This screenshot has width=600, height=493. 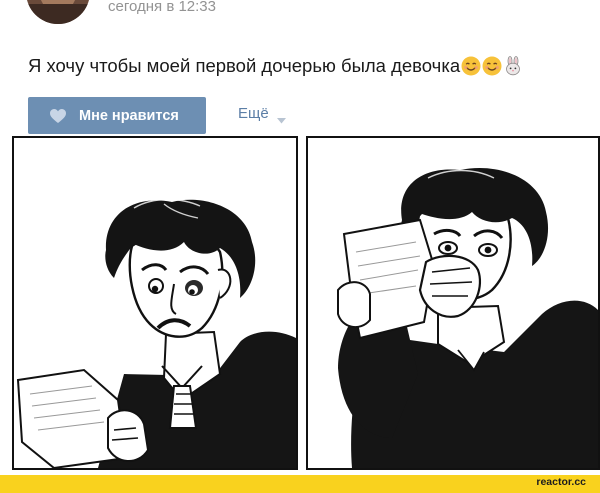 I want to click on more-dropdown-label: Ещё, so click(x=253, y=113).